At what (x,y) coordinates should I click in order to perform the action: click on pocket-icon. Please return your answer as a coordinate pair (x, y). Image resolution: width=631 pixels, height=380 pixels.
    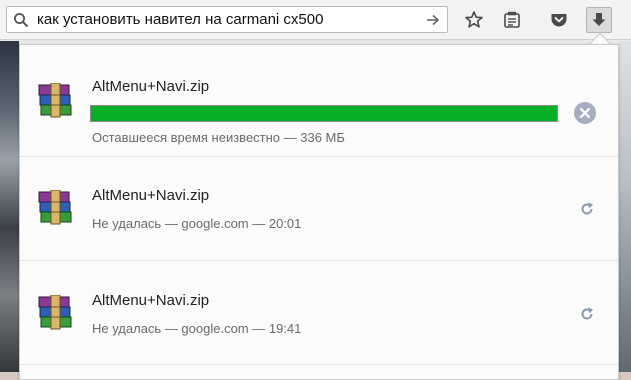
    Looking at the image, I should click on (559, 20).